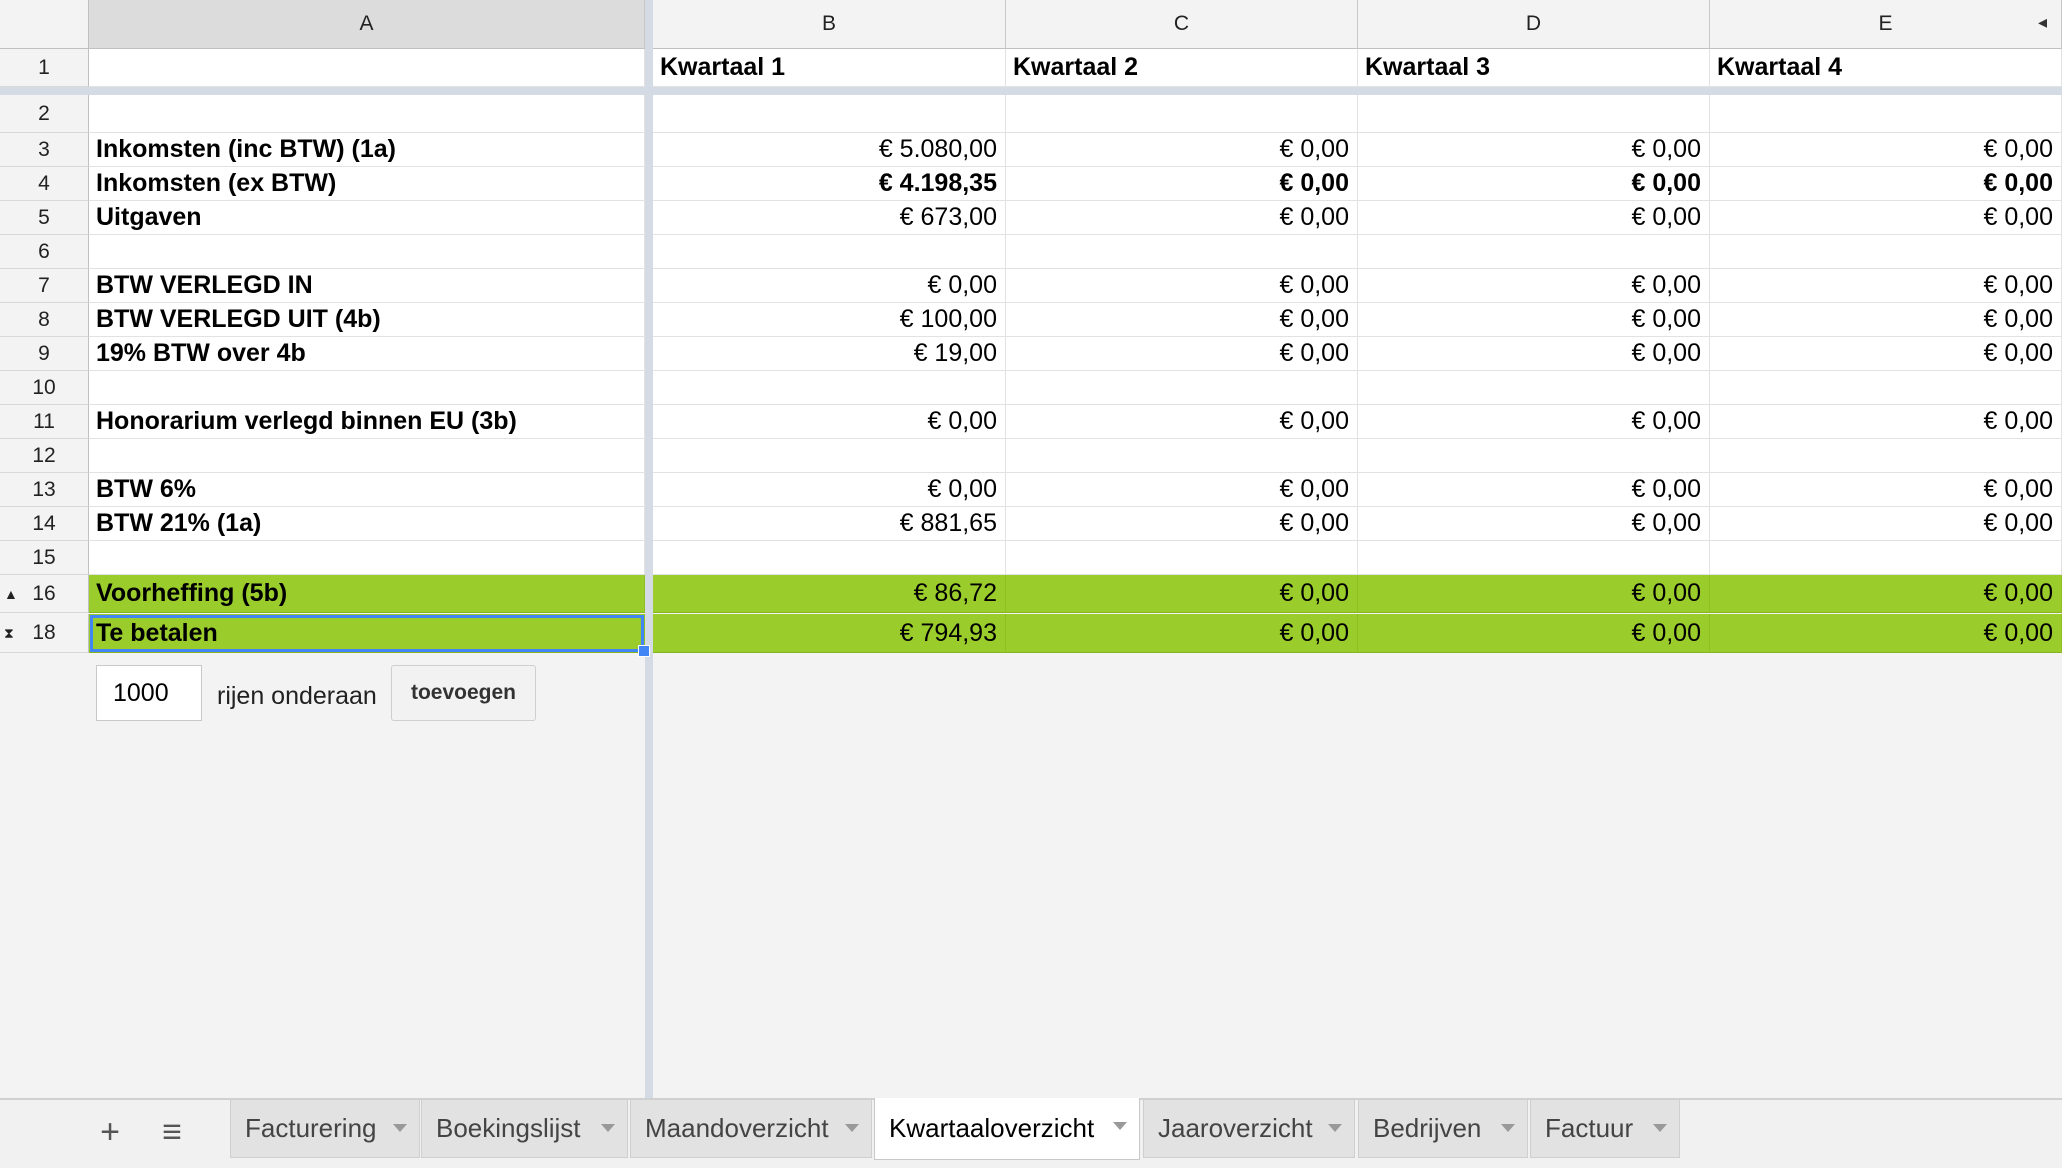 Image resolution: width=2062 pixels, height=1168 pixels. Describe the element at coordinates (11, 594) in the screenshot. I see `row-group-toggle-icon: ▲` at that location.